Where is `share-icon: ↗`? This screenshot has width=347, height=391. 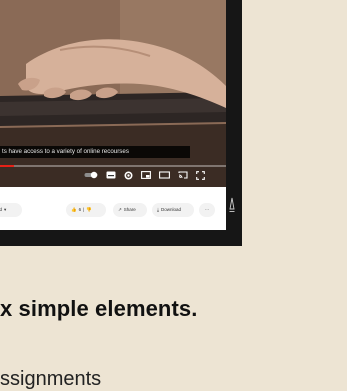
share-icon: ↗ is located at coordinates (120, 209).